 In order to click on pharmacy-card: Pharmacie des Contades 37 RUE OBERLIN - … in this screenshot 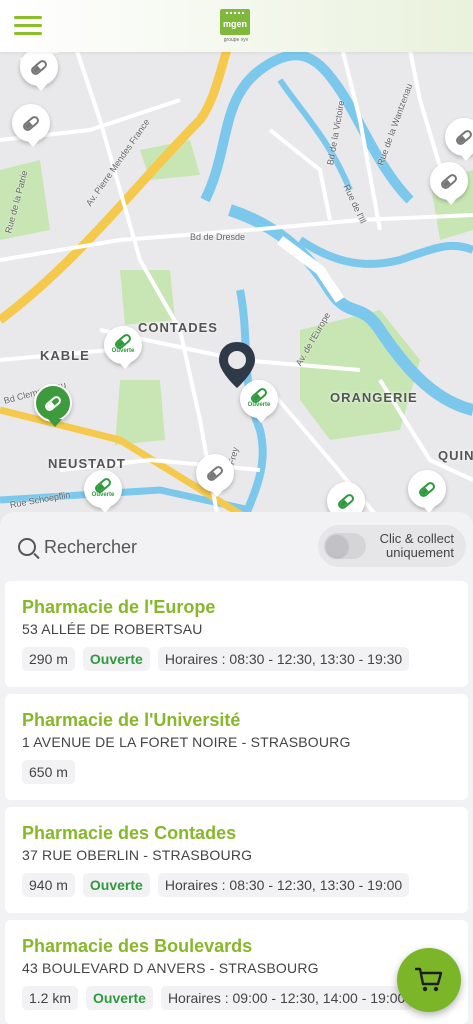, I will do `click(236, 860)`.